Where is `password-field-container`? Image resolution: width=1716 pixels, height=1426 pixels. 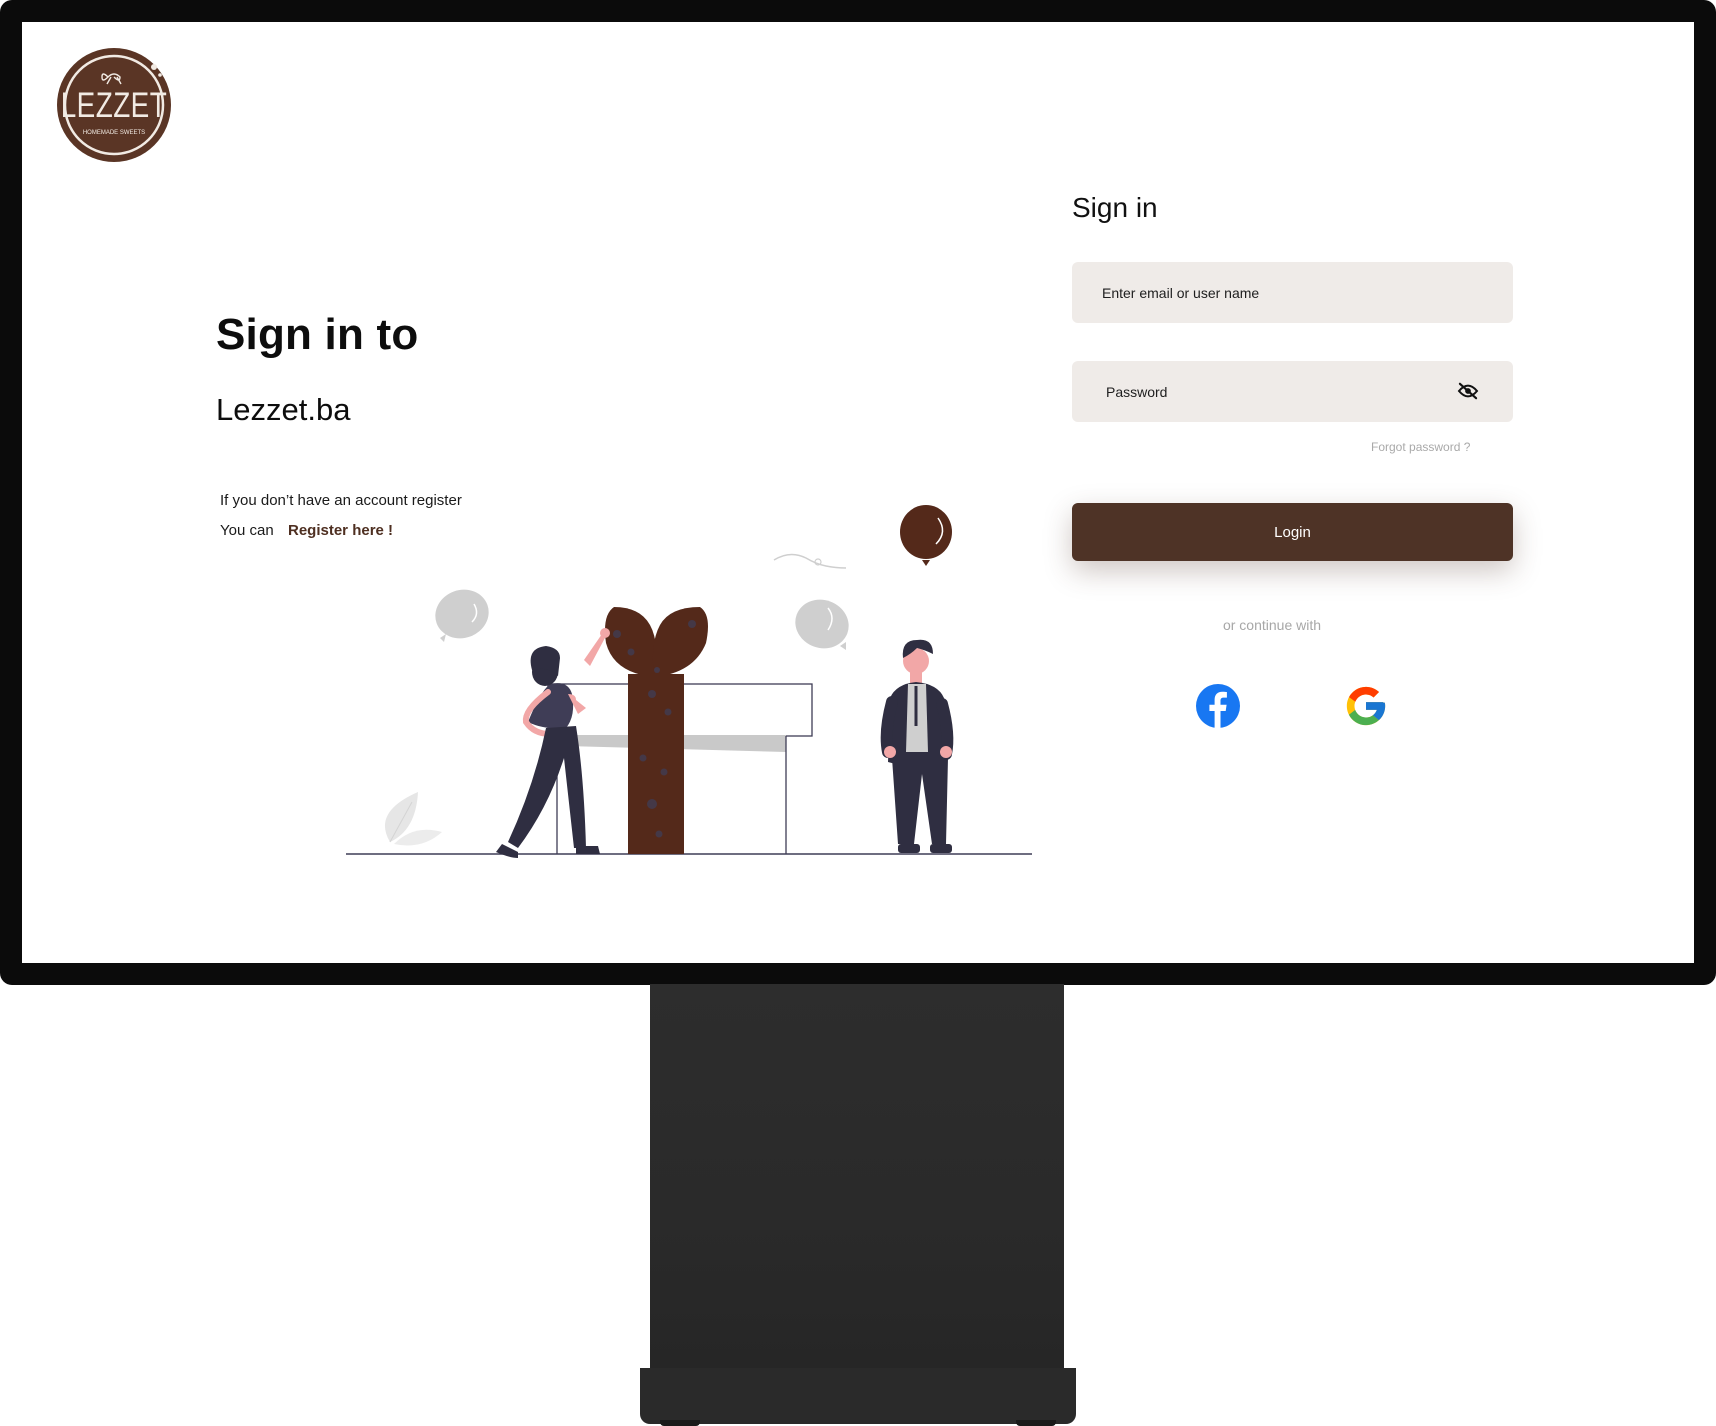
password-field-container is located at coordinates (1292, 391).